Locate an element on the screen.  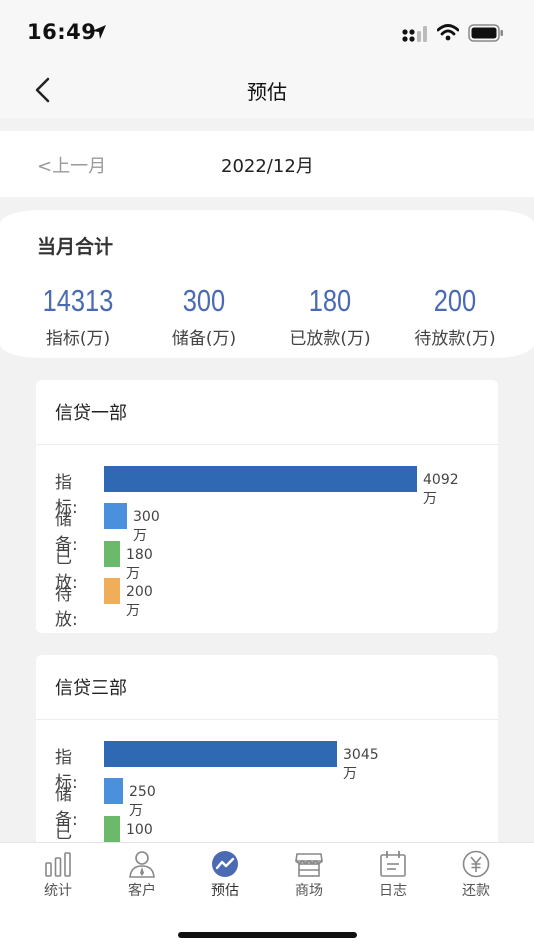
tab-label: 客户 is located at coordinates (142, 891).